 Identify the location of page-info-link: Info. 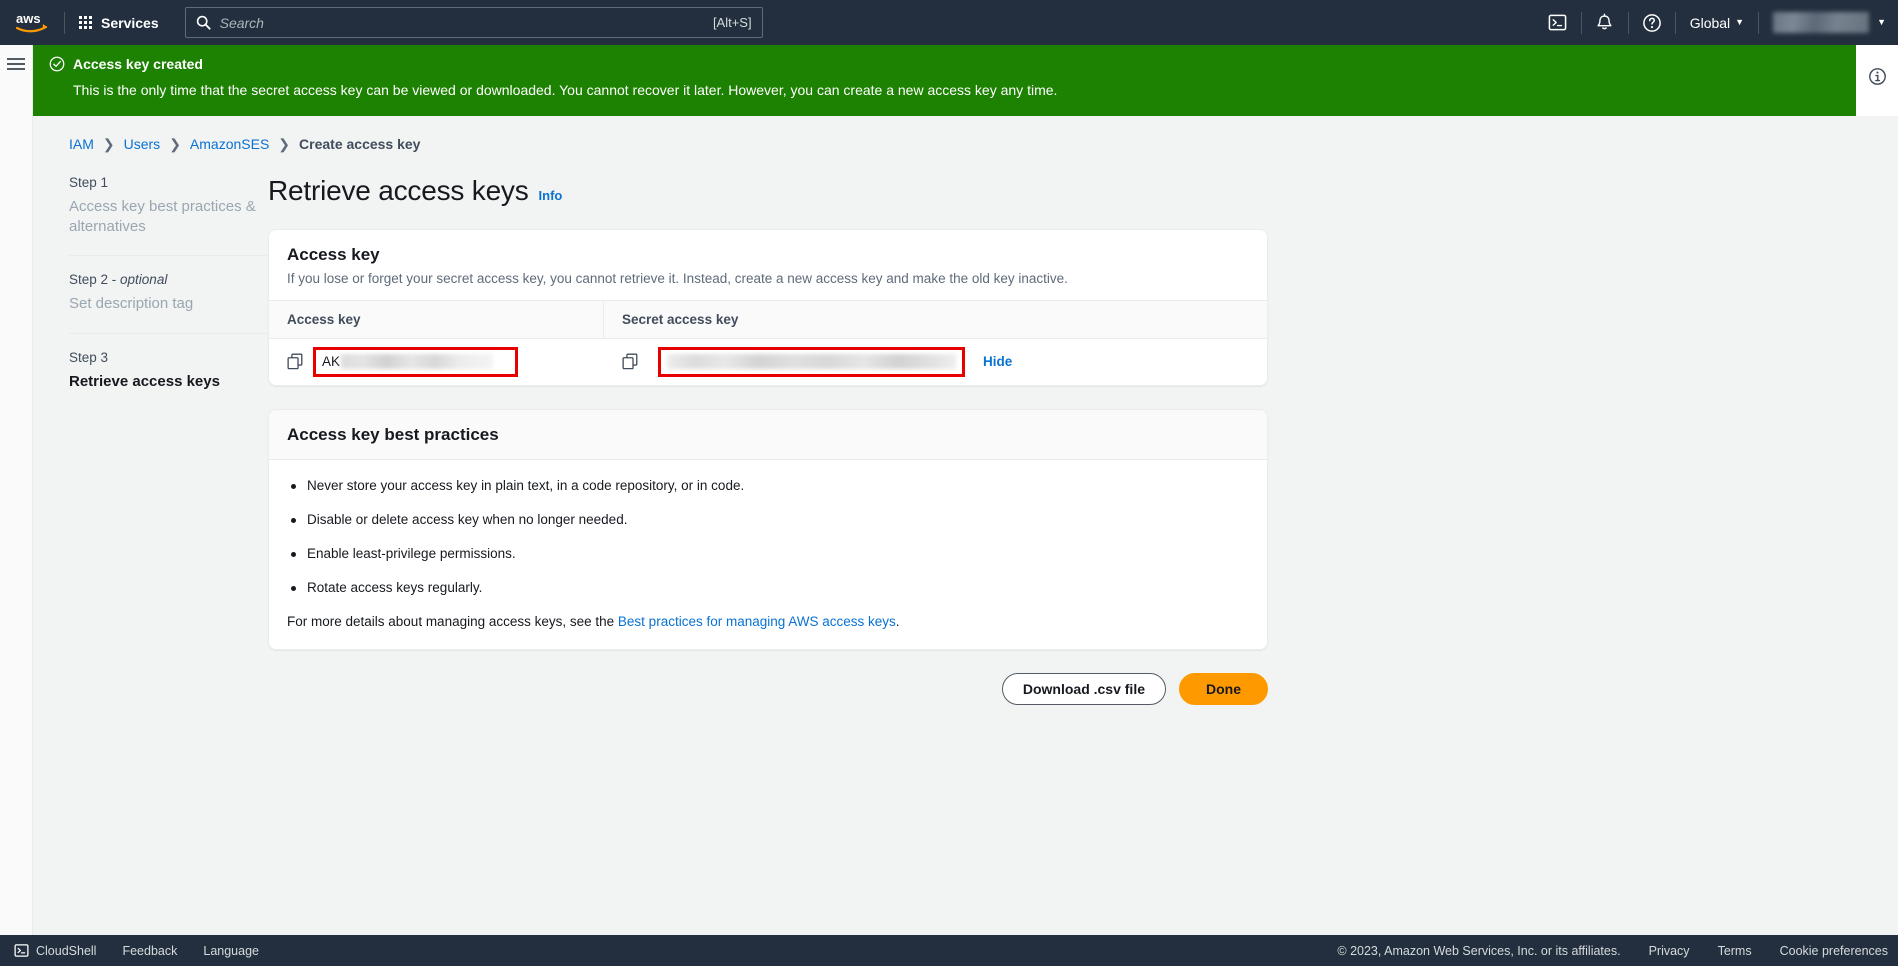
(551, 195).